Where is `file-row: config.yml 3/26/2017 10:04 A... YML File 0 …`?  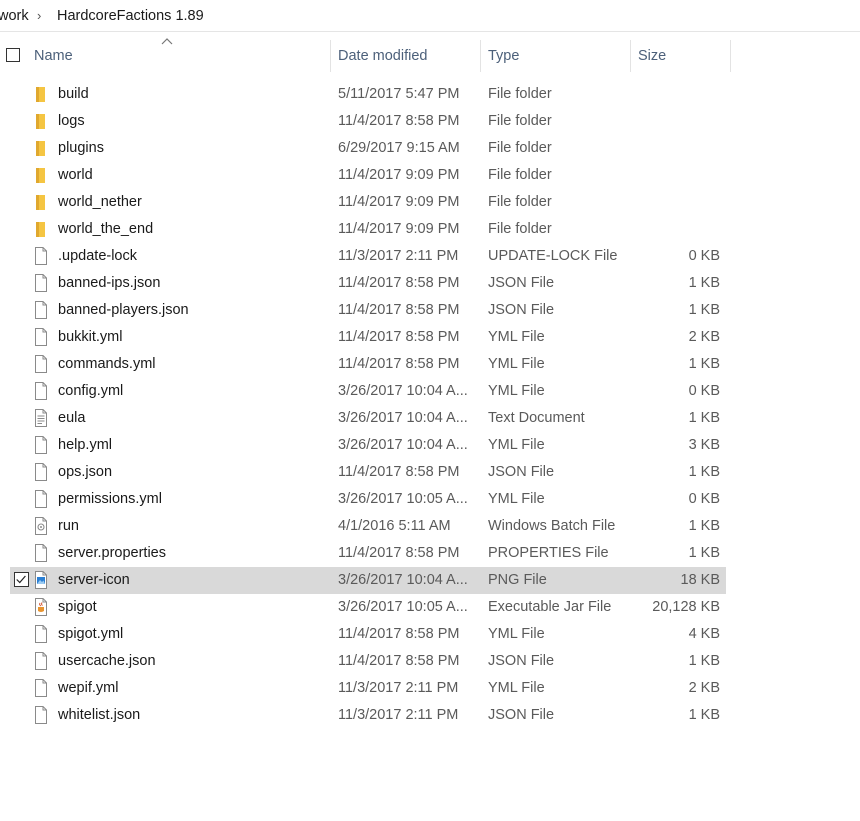 file-row: config.yml 3/26/2017 10:04 A... YML File 0 … is located at coordinates (368, 391).